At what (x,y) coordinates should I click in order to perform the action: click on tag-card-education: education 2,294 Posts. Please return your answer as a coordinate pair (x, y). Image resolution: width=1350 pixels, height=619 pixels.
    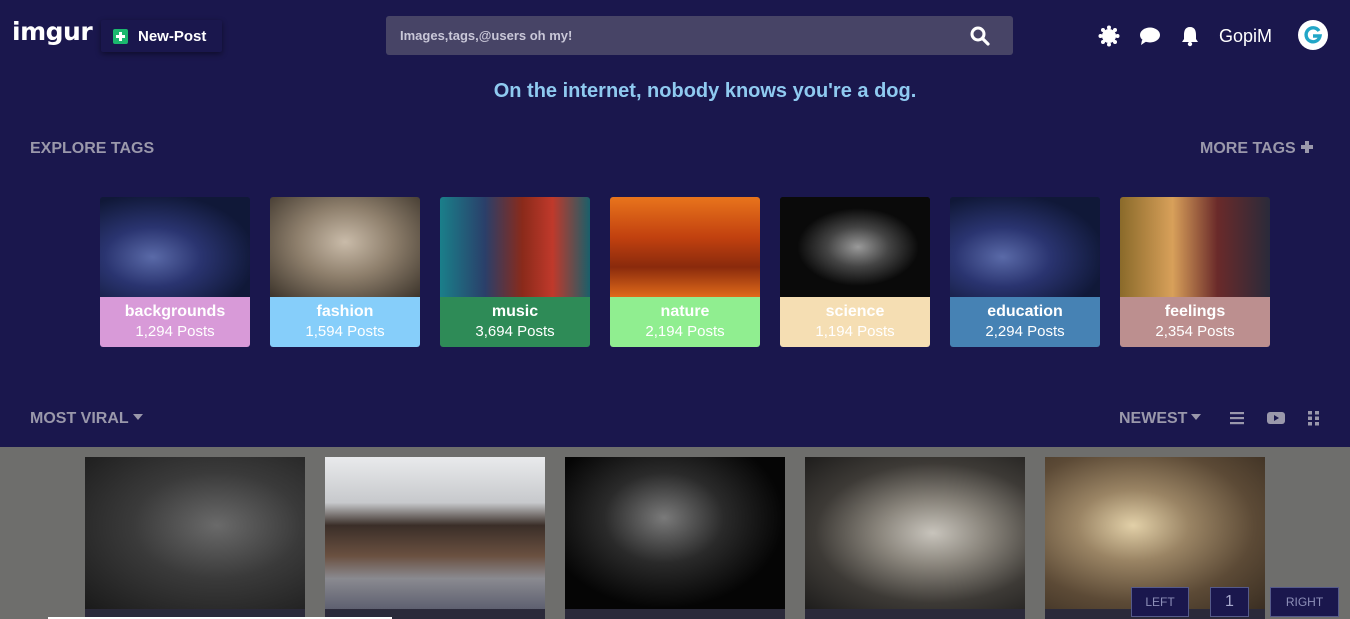
    Looking at the image, I should click on (1025, 272).